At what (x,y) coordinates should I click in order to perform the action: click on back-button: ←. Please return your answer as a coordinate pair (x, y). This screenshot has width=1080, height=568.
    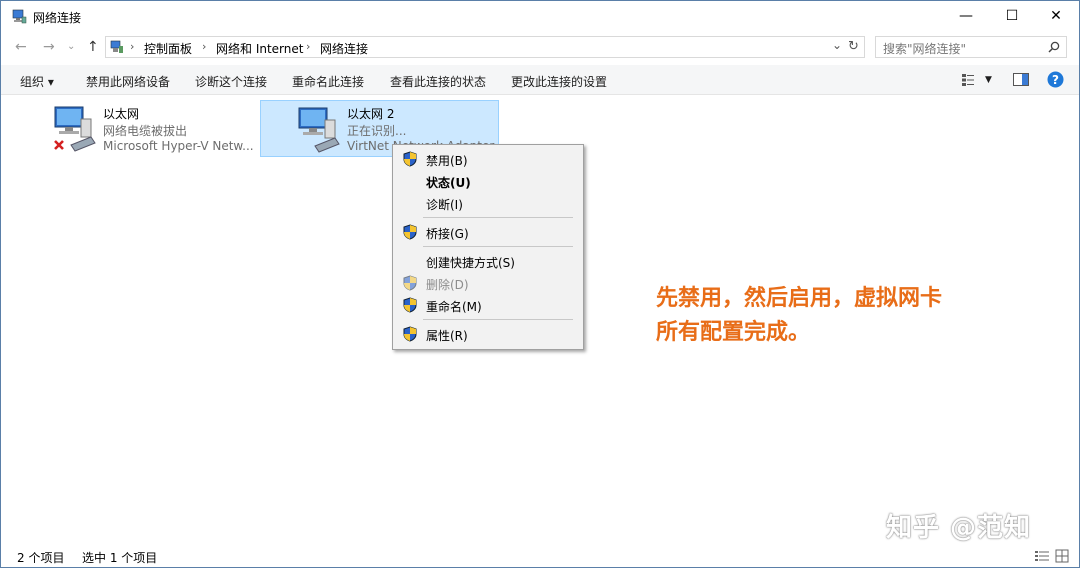
    Looking at the image, I should click on (21, 47).